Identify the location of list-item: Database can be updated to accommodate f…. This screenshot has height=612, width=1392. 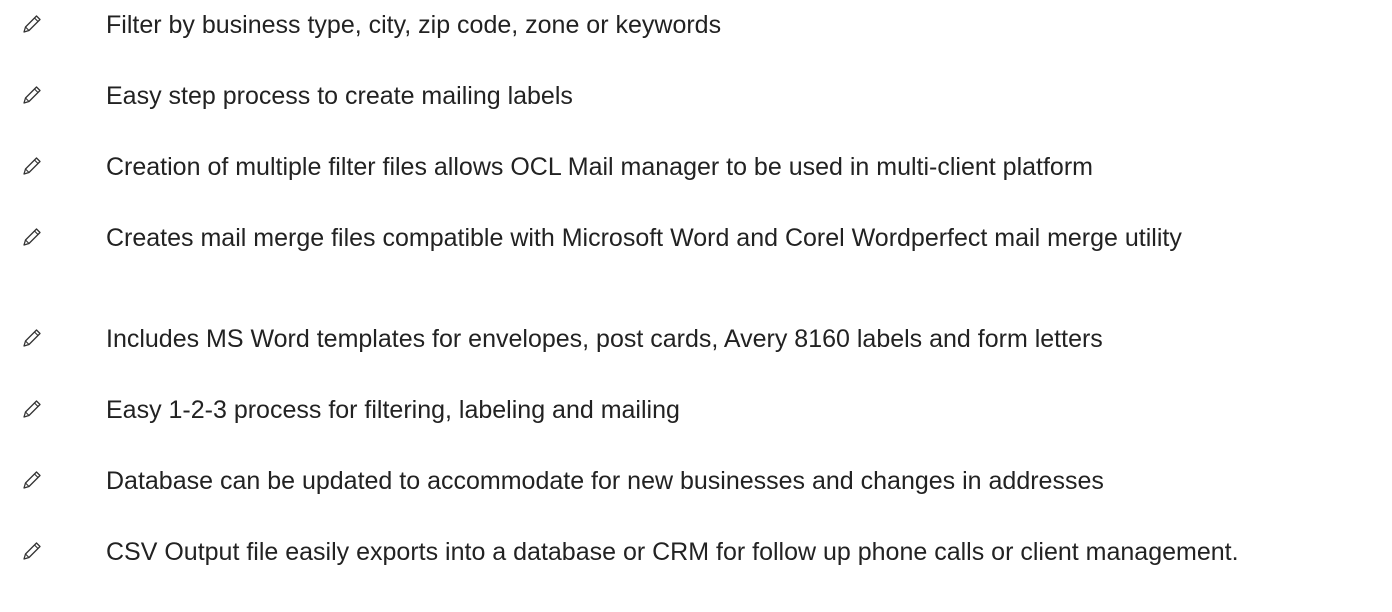
(696, 481).